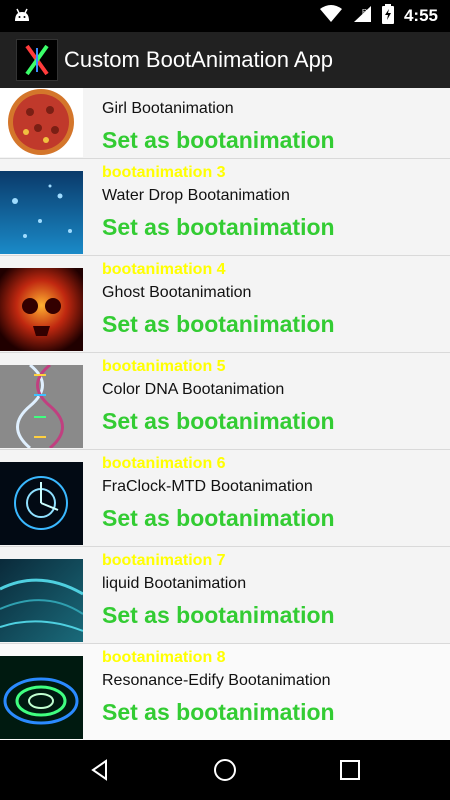 The width and height of the screenshot is (450, 800). Describe the element at coordinates (193, 389) in the screenshot. I see `item-name: Color DNA Bootanimation` at that location.